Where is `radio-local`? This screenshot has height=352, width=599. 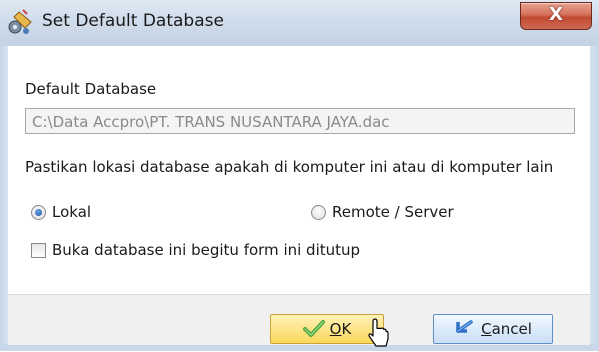 radio-local is located at coordinates (38, 212).